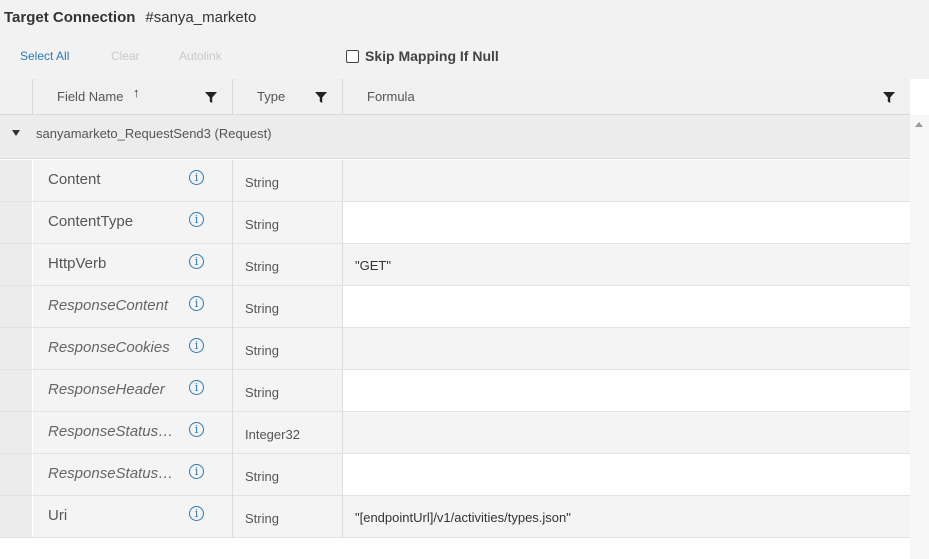 This screenshot has height=559, width=929. Describe the element at coordinates (919, 337) in the screenshot. I see `vertical-scrollbar` at that location.